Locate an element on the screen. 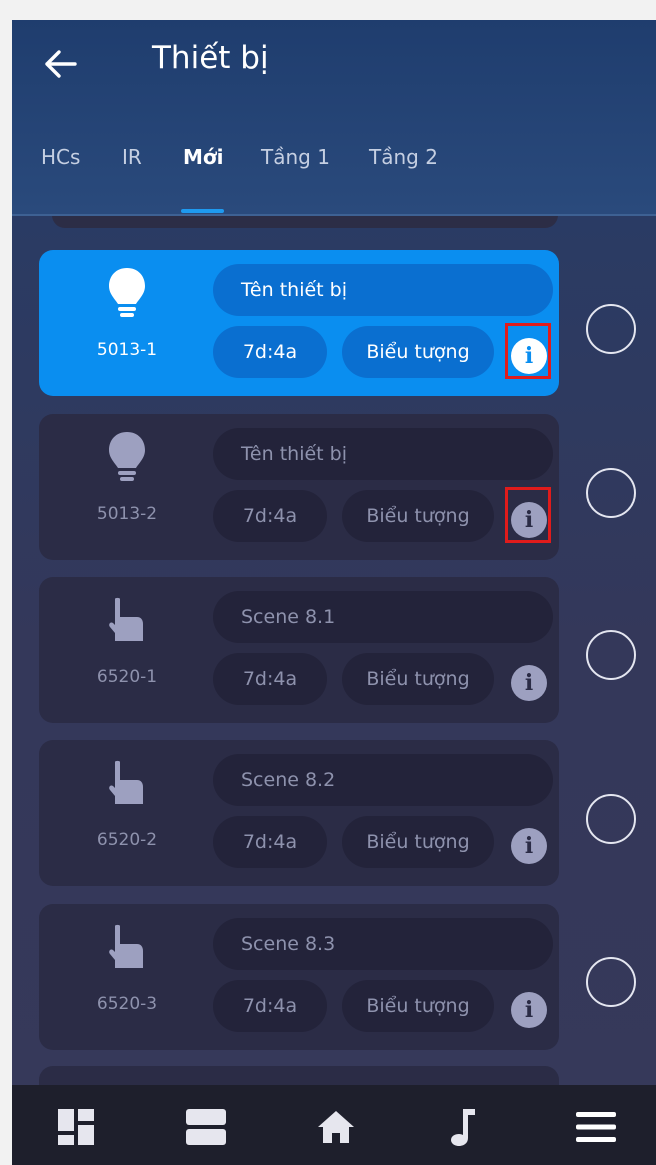 This screenshot has width=656, height=1165. active-tab-indicator is located at coordinates (202, 211).